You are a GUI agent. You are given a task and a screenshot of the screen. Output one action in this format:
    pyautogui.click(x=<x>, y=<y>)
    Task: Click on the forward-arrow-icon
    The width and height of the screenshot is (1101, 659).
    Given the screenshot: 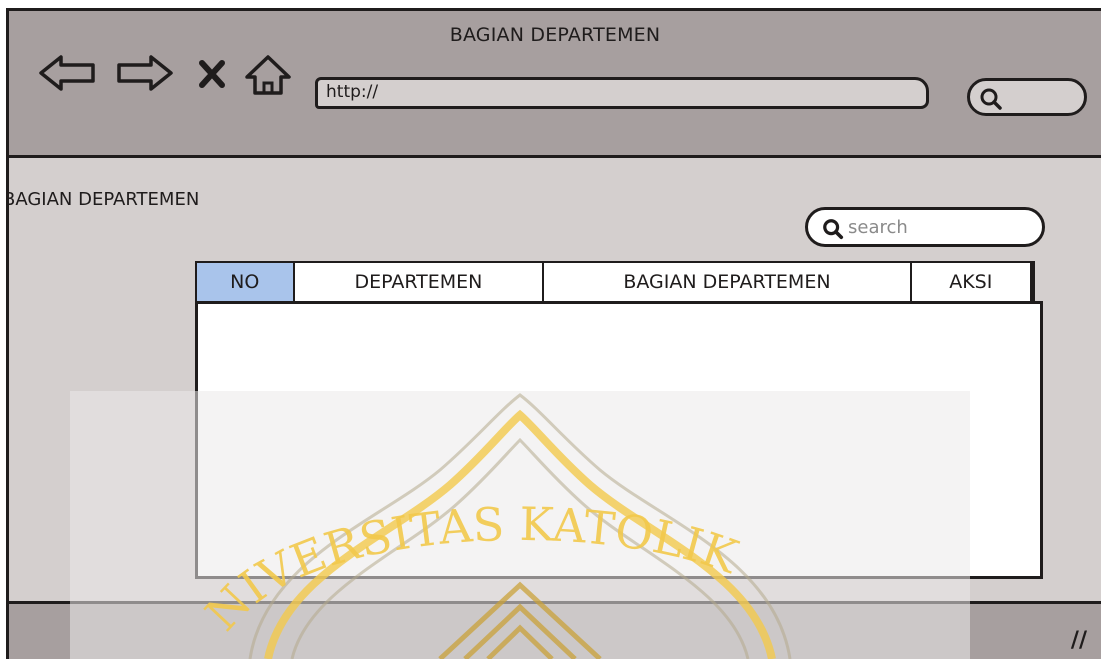 What is the action you would take?
    pyautogui.click(x=145, y=73)
    